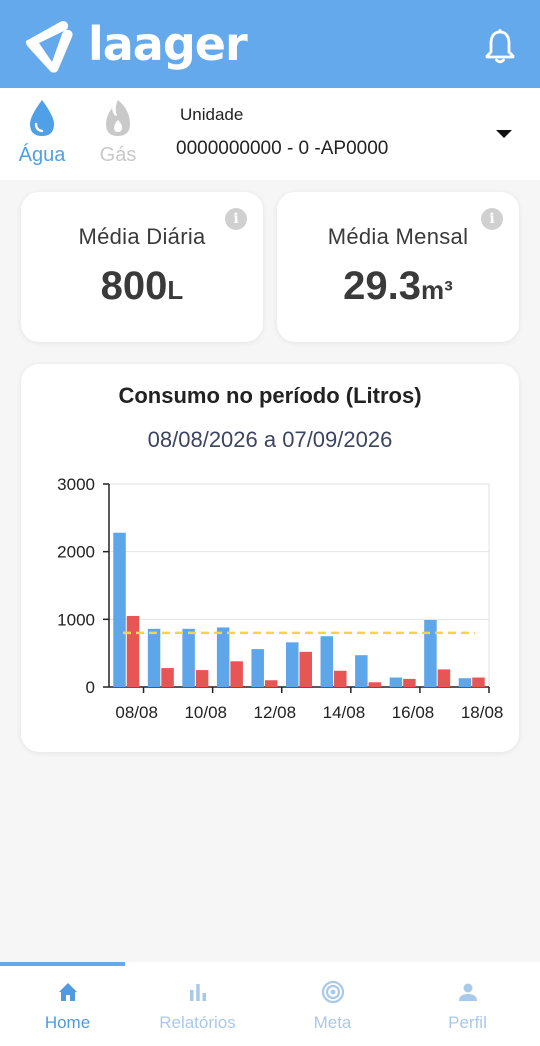  Describe the element at coordinates (344, 712) in the screenshot. I see `x-tick-label: 14/08` at that location.